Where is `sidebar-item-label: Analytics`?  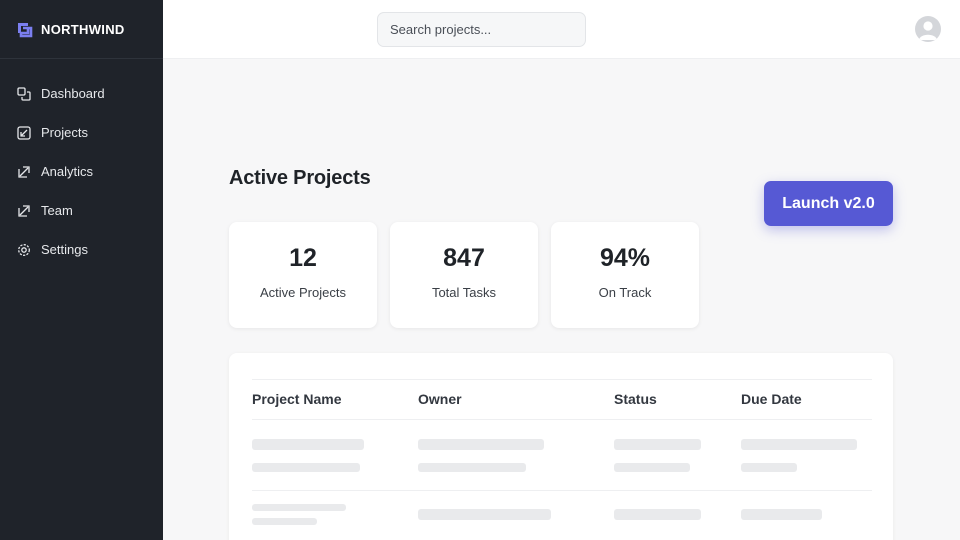
sidebar-item-label: Analytics is located at coordinates (67, 171).